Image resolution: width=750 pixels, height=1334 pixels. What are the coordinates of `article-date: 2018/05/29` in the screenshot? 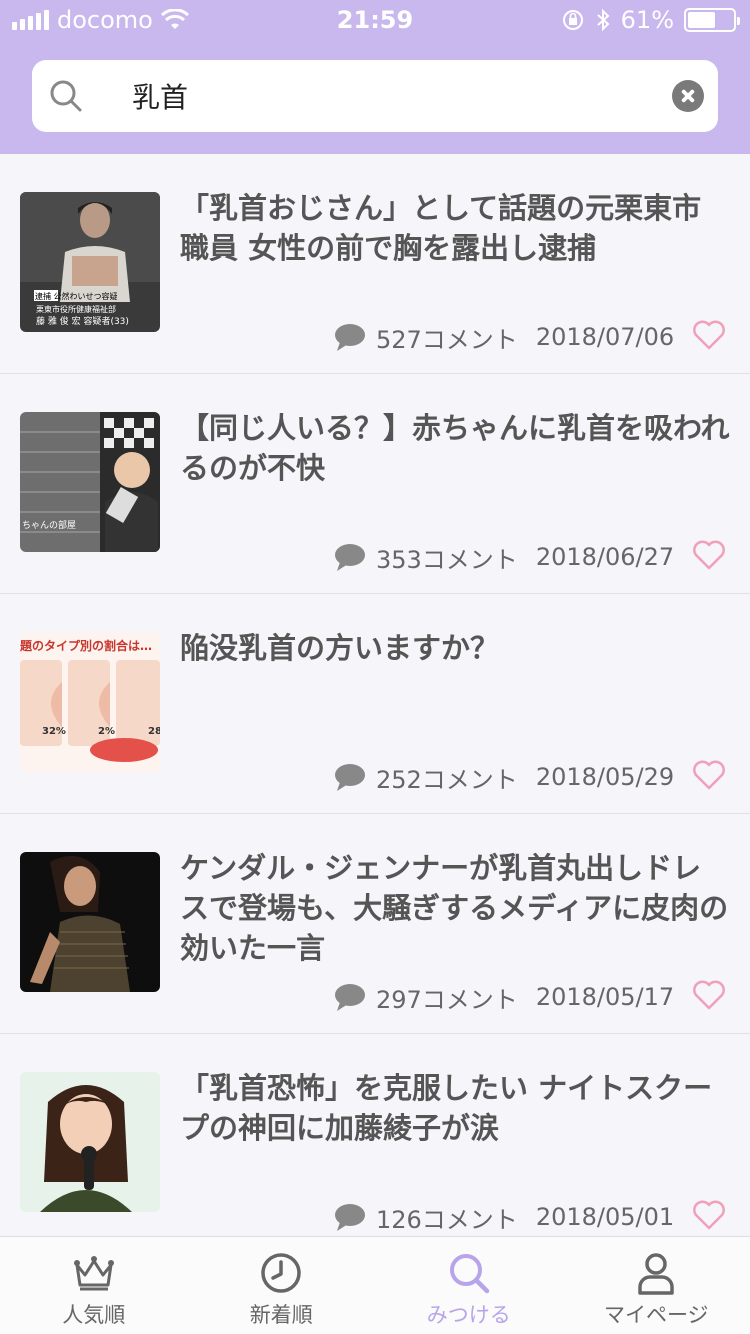 It's located at (605, 777).